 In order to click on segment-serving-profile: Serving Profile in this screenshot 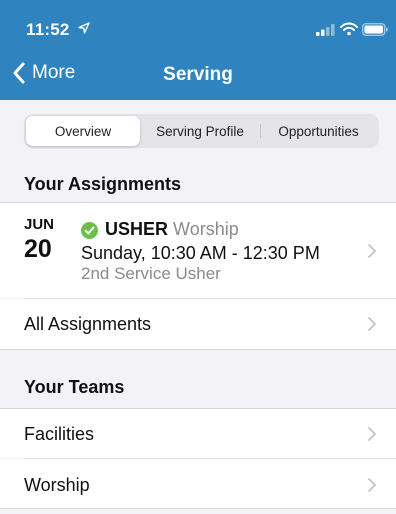, I will do `click(200, 131)`.